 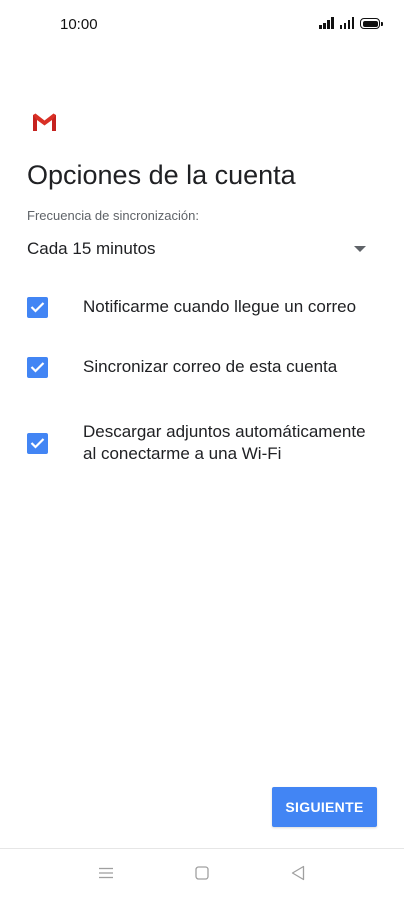 I want to click on home-square-icon, so click(x=202, y=873).